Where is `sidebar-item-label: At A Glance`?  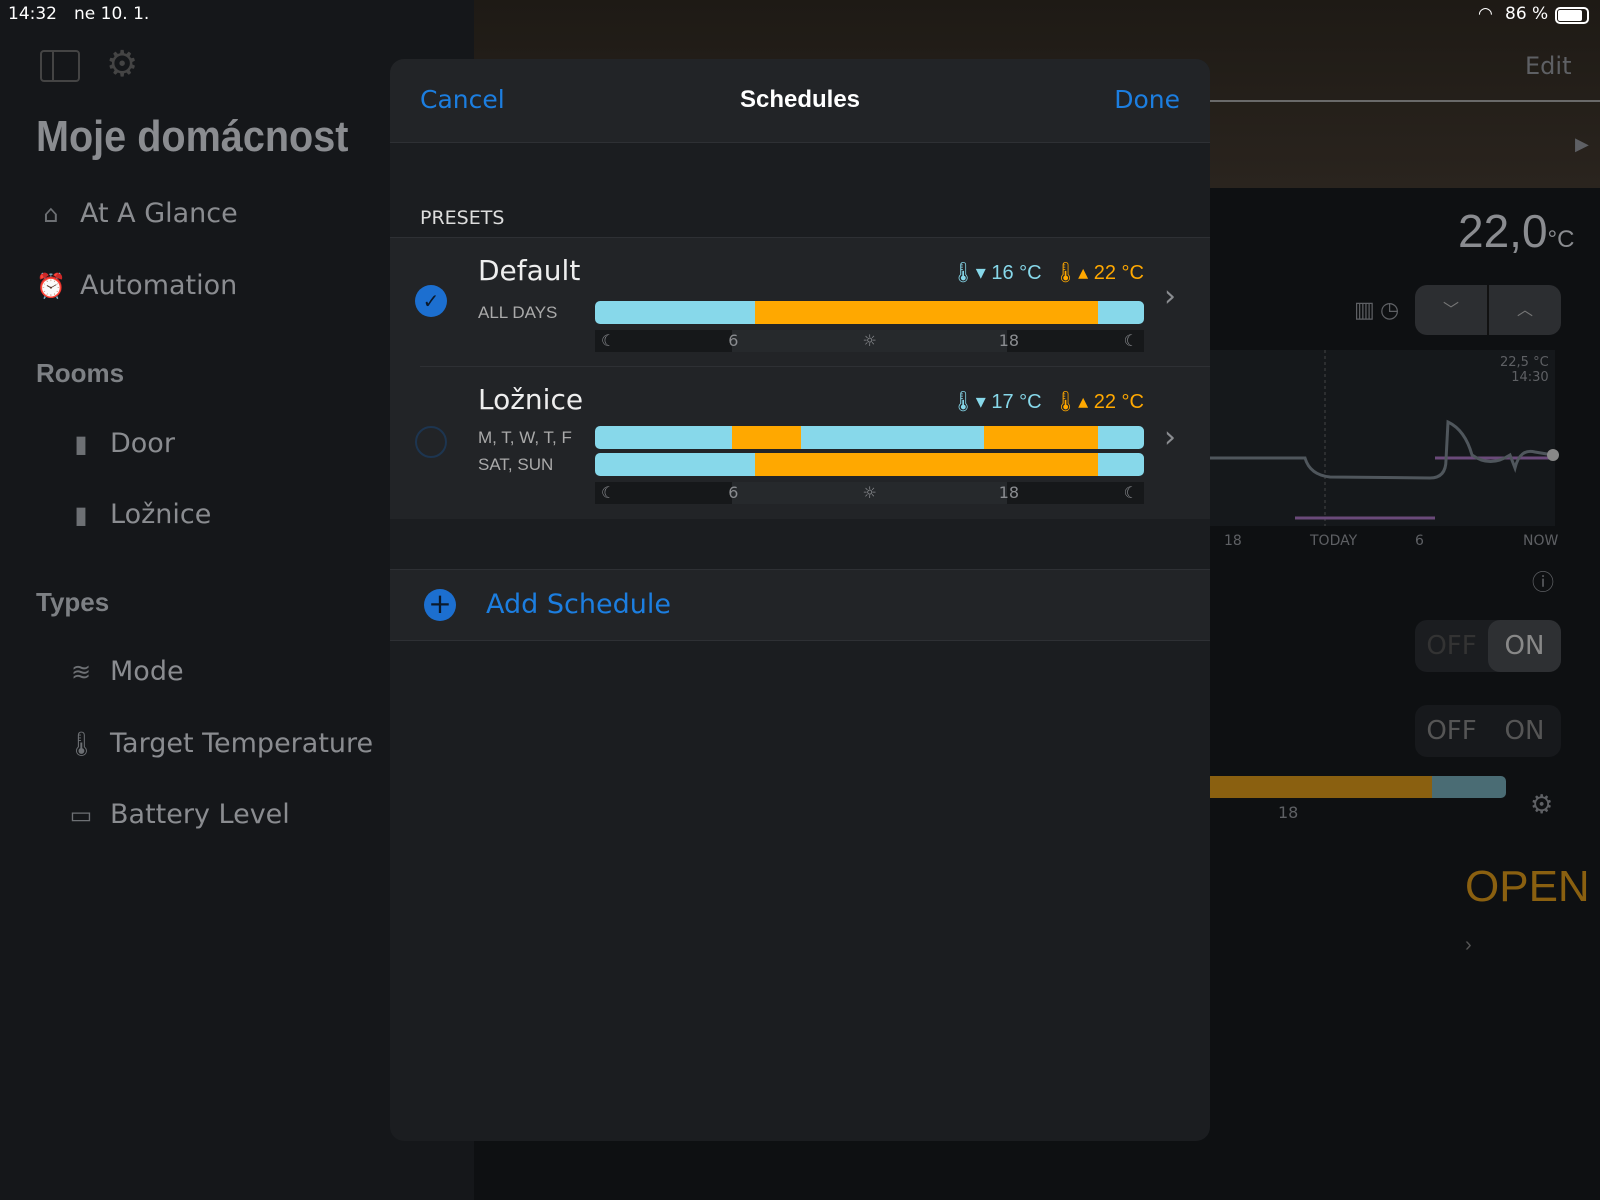 sidebar-item-label: At A Glance is located at coordinates (159, 213).